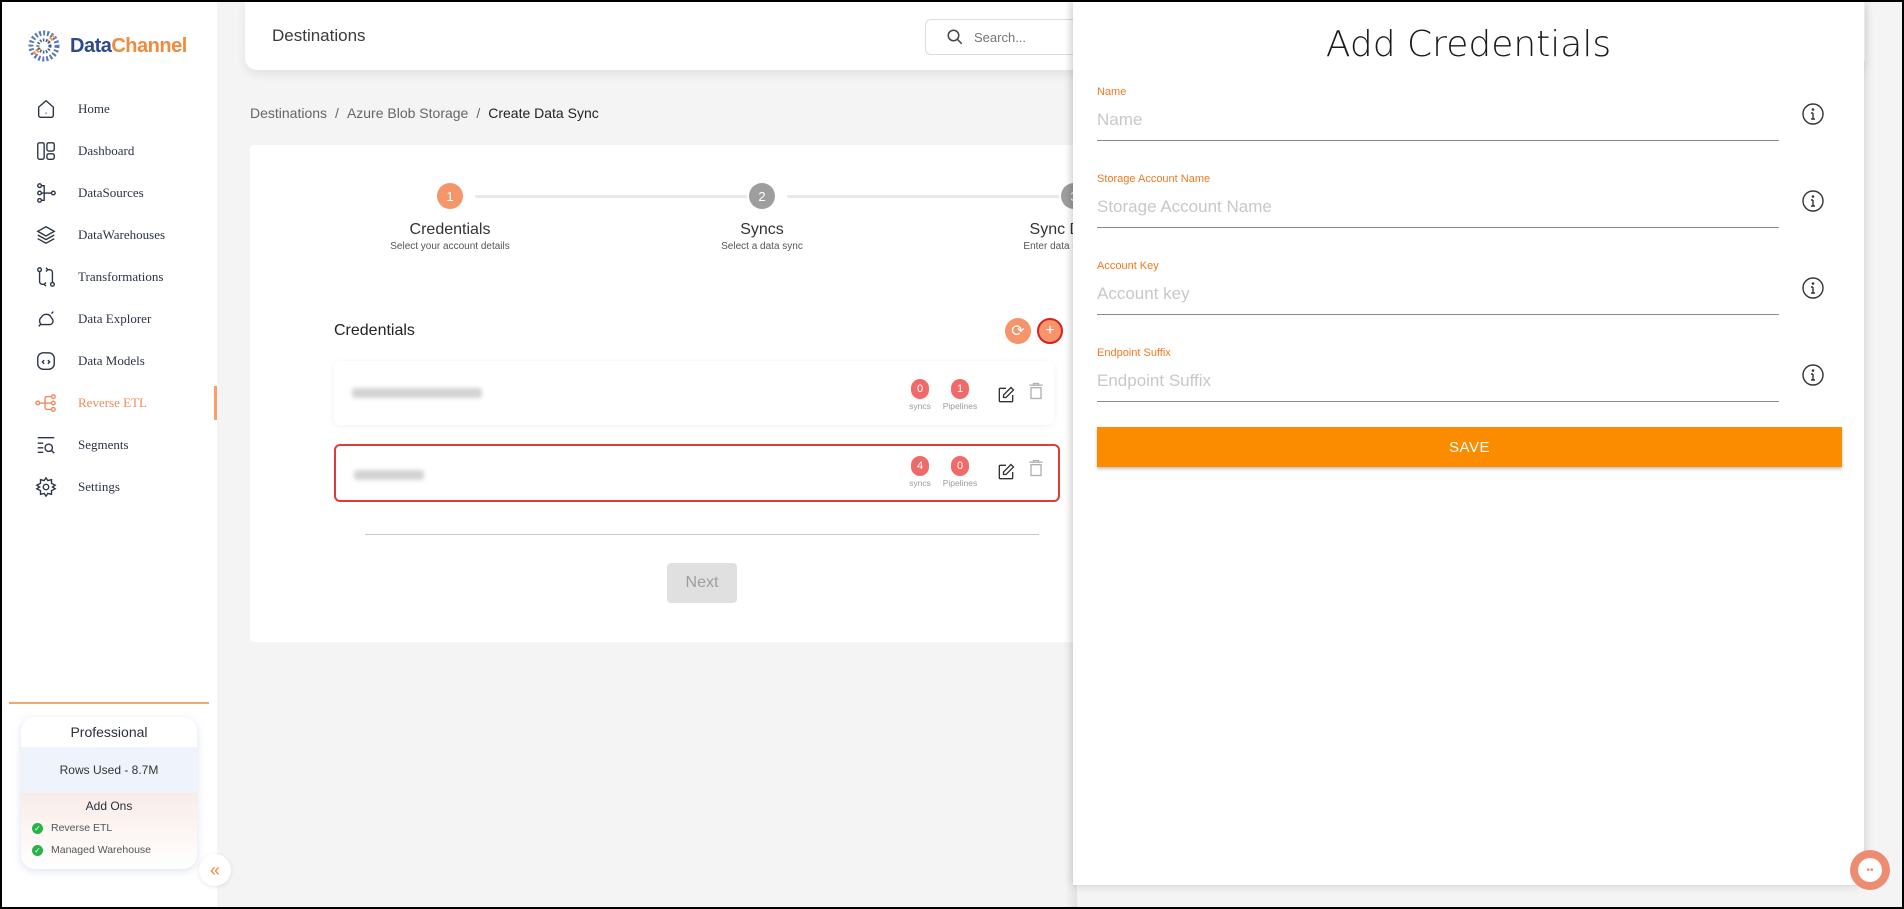  What do you see at coordinates (46, 445) in the screenshot?
I see `segments-icon` at bounding box center [46, 445].